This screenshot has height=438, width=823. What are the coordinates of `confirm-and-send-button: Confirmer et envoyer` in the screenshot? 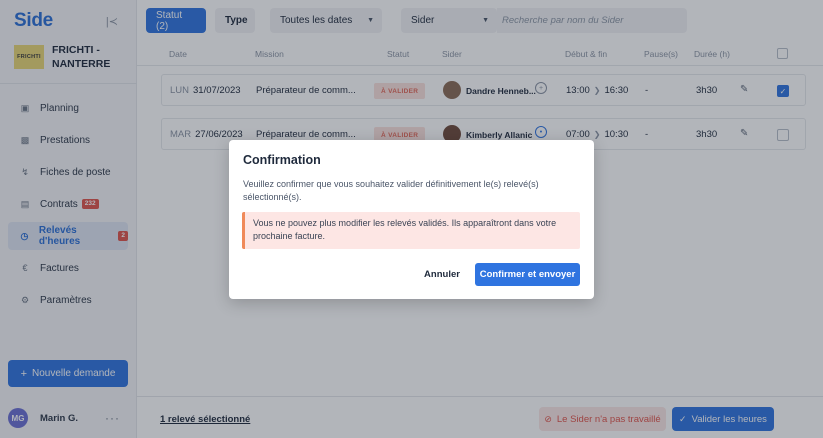 It's located at (527, 274).